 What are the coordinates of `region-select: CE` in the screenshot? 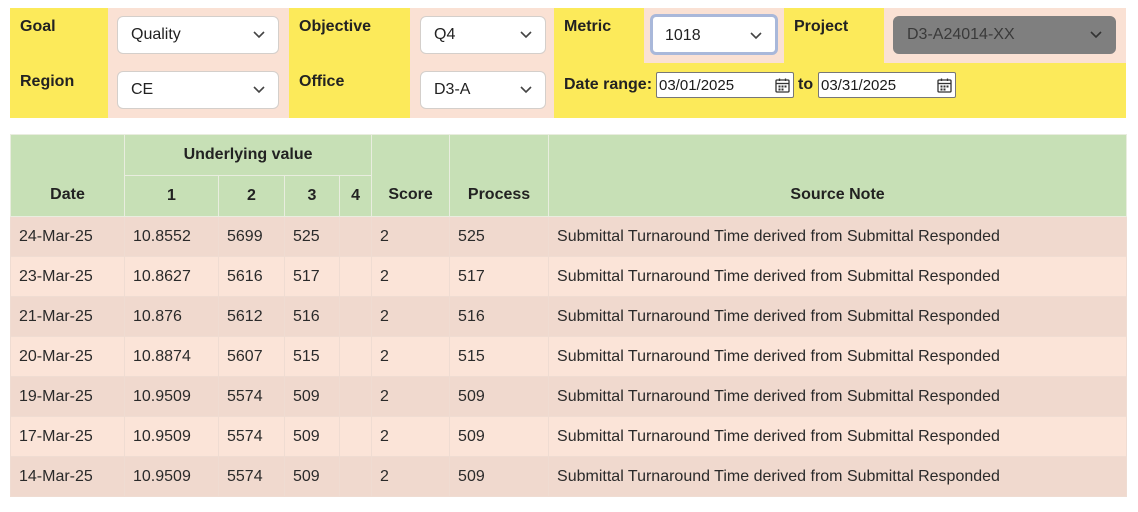 It's located at (198, 90).